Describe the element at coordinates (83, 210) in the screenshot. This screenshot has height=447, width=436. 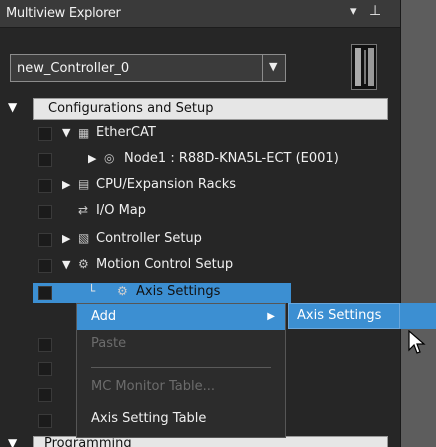
I see `io-map-icon: ⇄` at that location.